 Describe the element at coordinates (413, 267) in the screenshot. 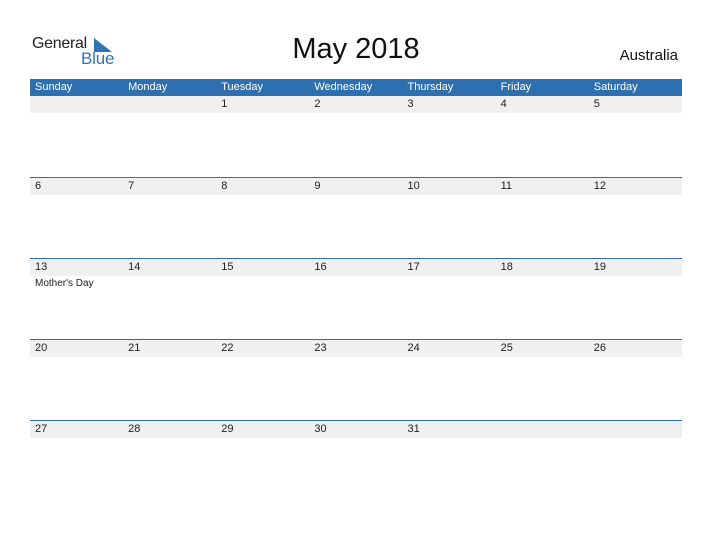

I see `day-number: 17` at that location.